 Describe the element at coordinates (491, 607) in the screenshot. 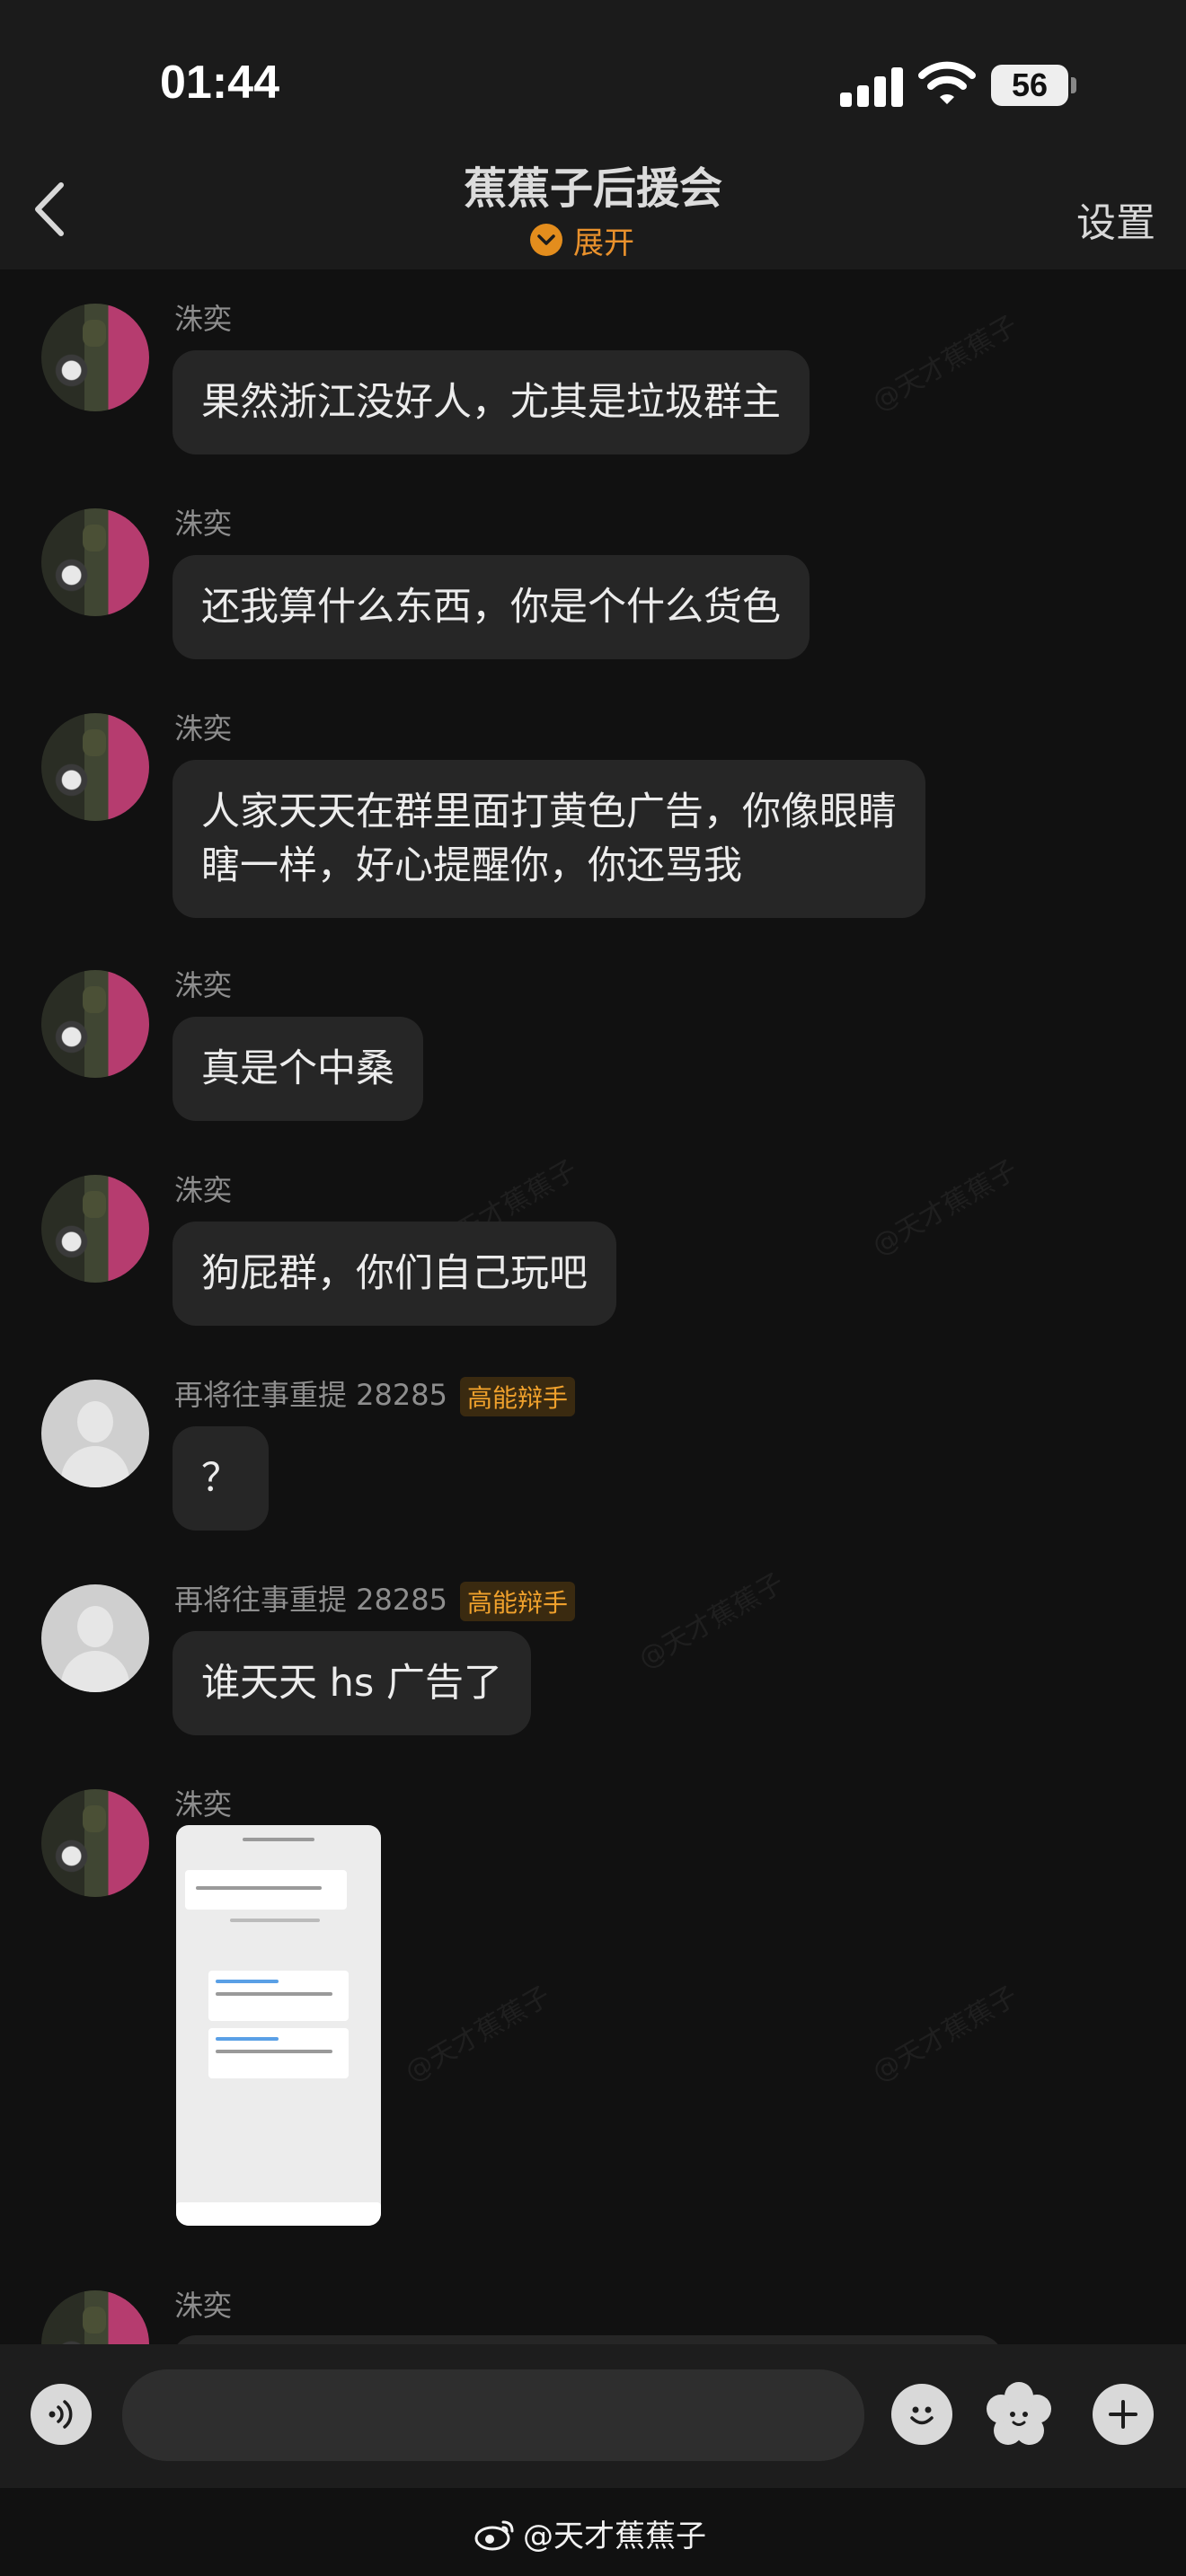

I see `message-bubble: 还我算什么东西，你是个什么货色` at that location.